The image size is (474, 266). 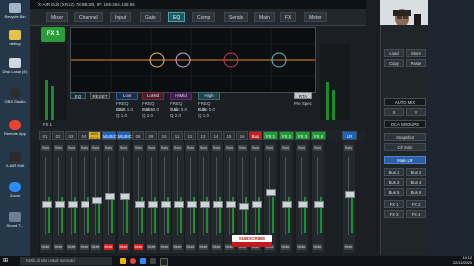 What do you see at coordinates (153, 261) in the screenshot?
I see `obs-icon` at bounding box center [153, 261].